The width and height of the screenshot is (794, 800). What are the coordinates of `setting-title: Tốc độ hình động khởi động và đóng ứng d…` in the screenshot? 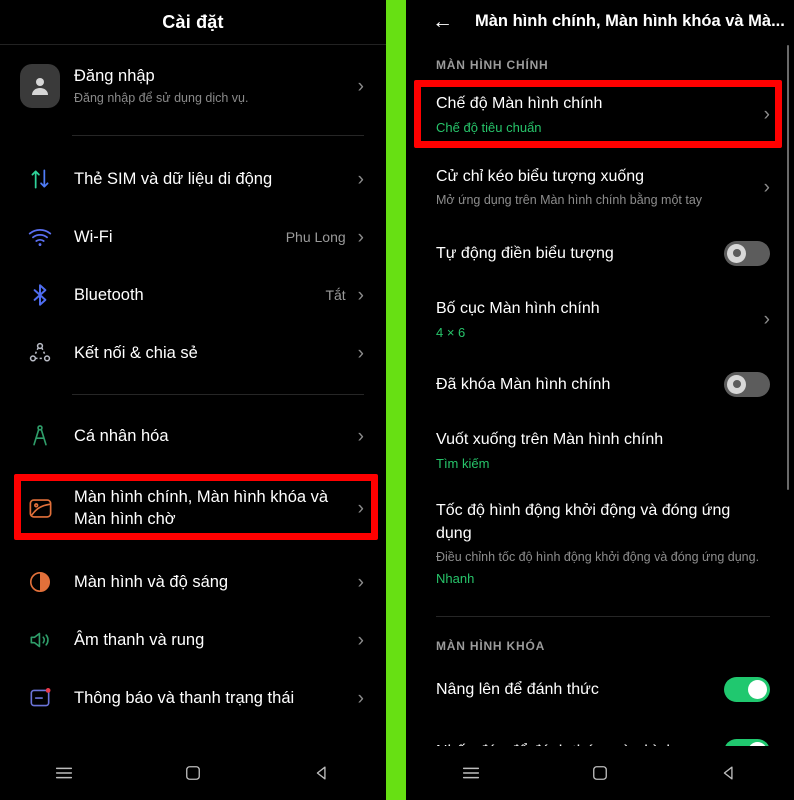 It's located at (583, 522).